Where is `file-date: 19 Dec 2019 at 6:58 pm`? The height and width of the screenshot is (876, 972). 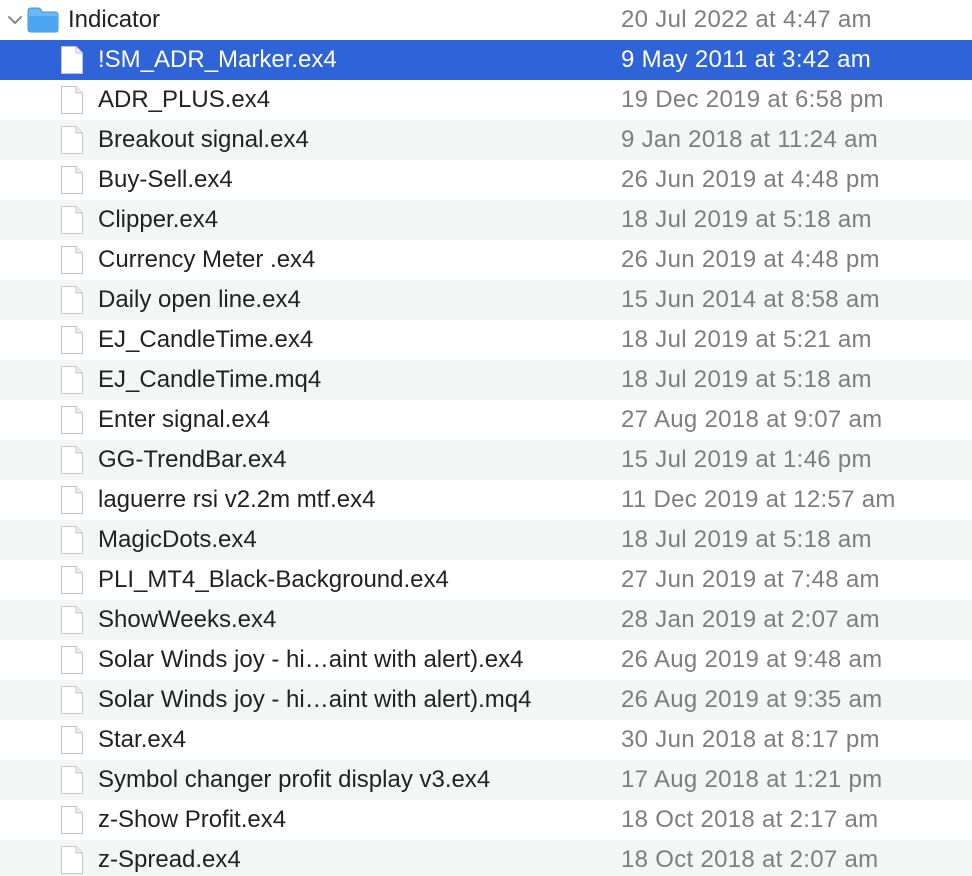 file-date: 19 Dec 2019 at 6:58 pm is located at coordinates (752, 99).